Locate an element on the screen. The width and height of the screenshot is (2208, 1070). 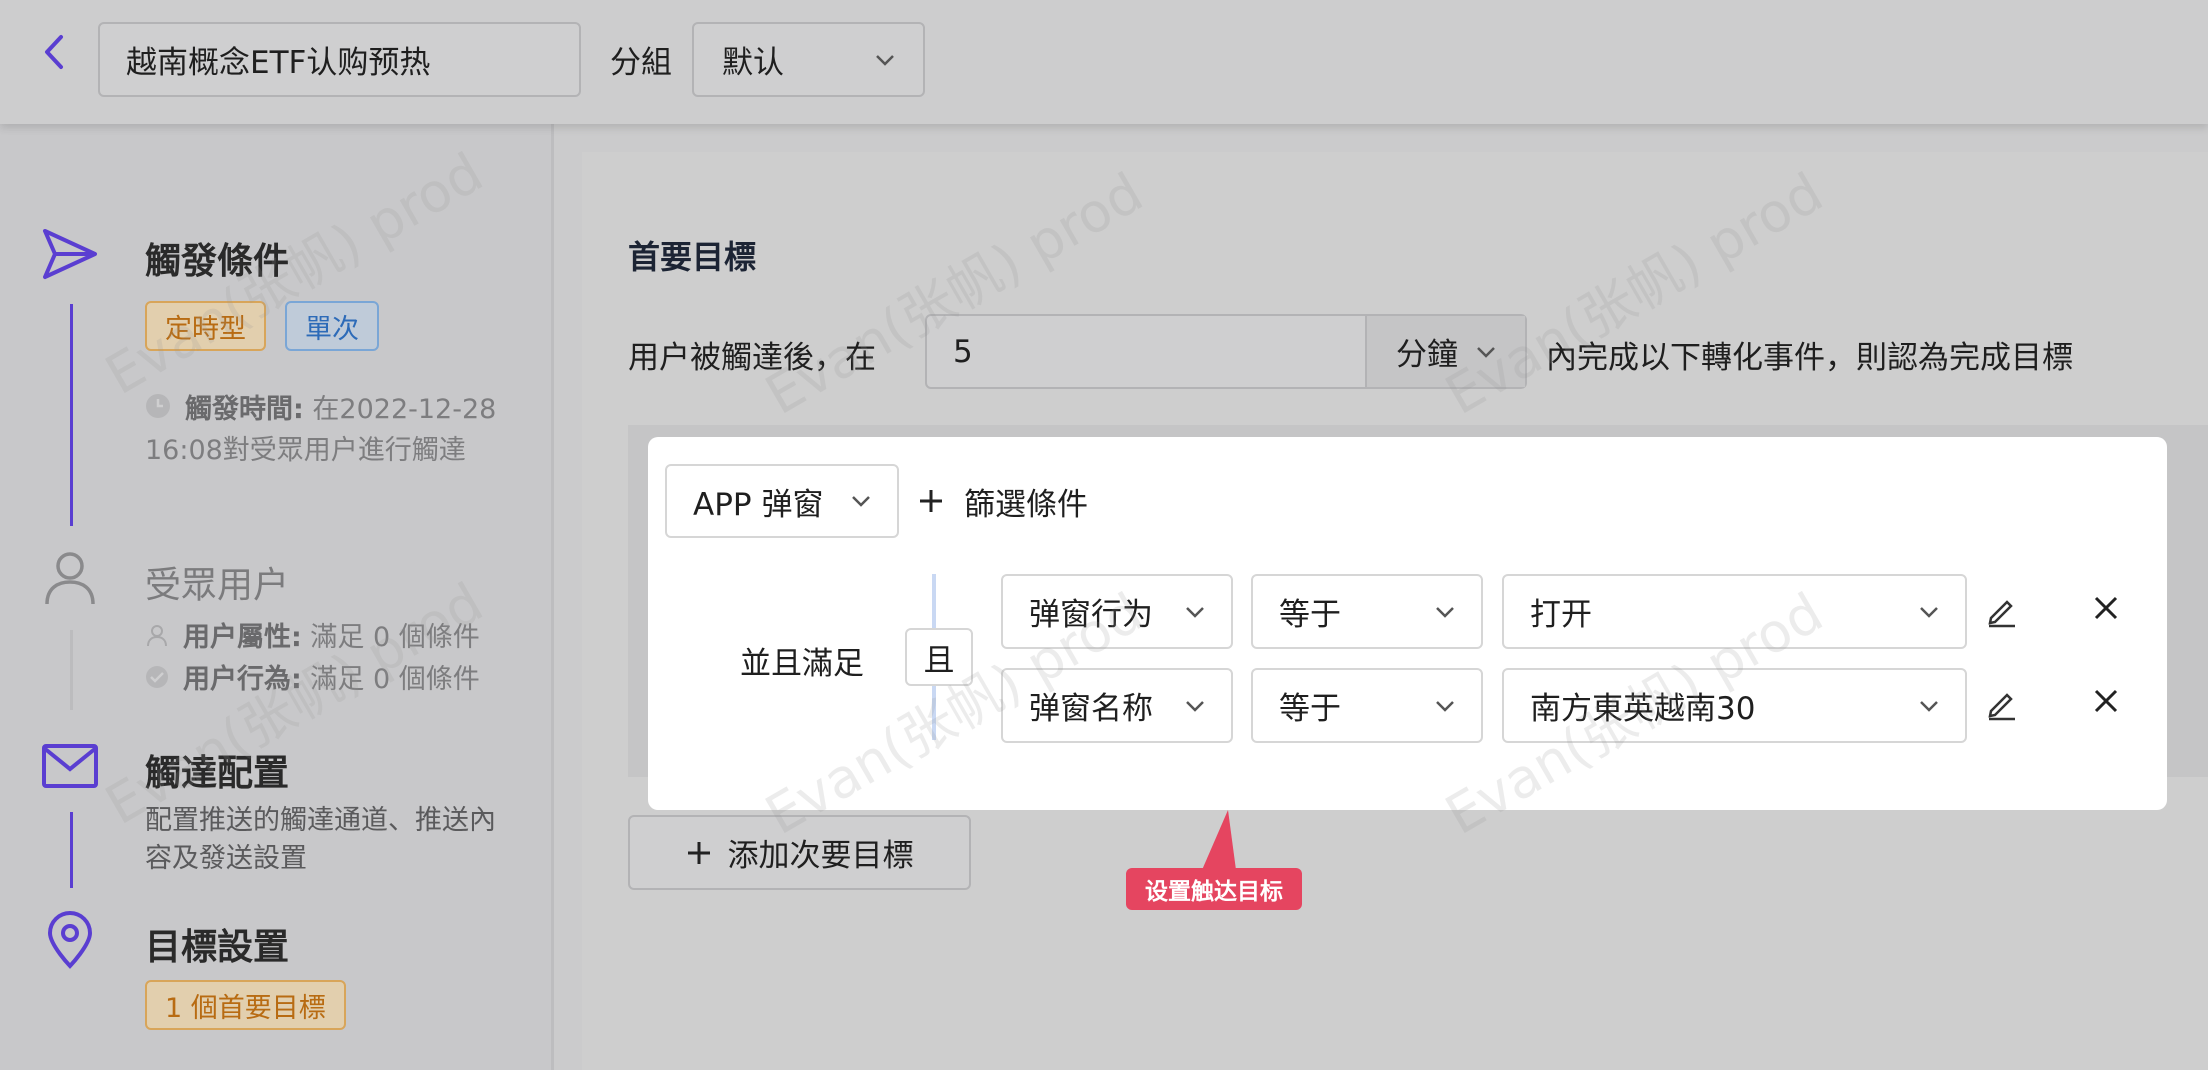
tooltip-pointer is located at coordinates (1219, 840).